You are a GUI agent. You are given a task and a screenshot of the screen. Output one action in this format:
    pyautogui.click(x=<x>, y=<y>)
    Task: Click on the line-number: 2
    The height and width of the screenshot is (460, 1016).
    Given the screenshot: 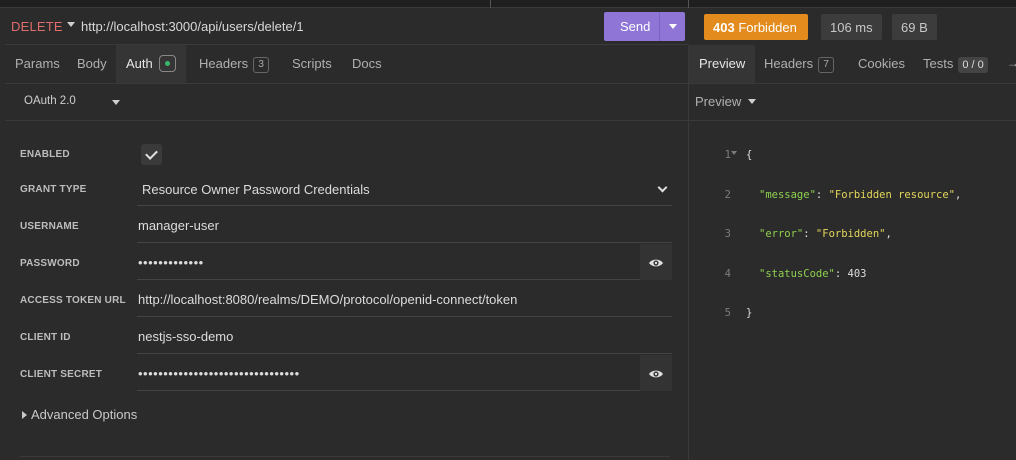 What is the action you would take?
    pyautogui.click(x=727, y=194)
    